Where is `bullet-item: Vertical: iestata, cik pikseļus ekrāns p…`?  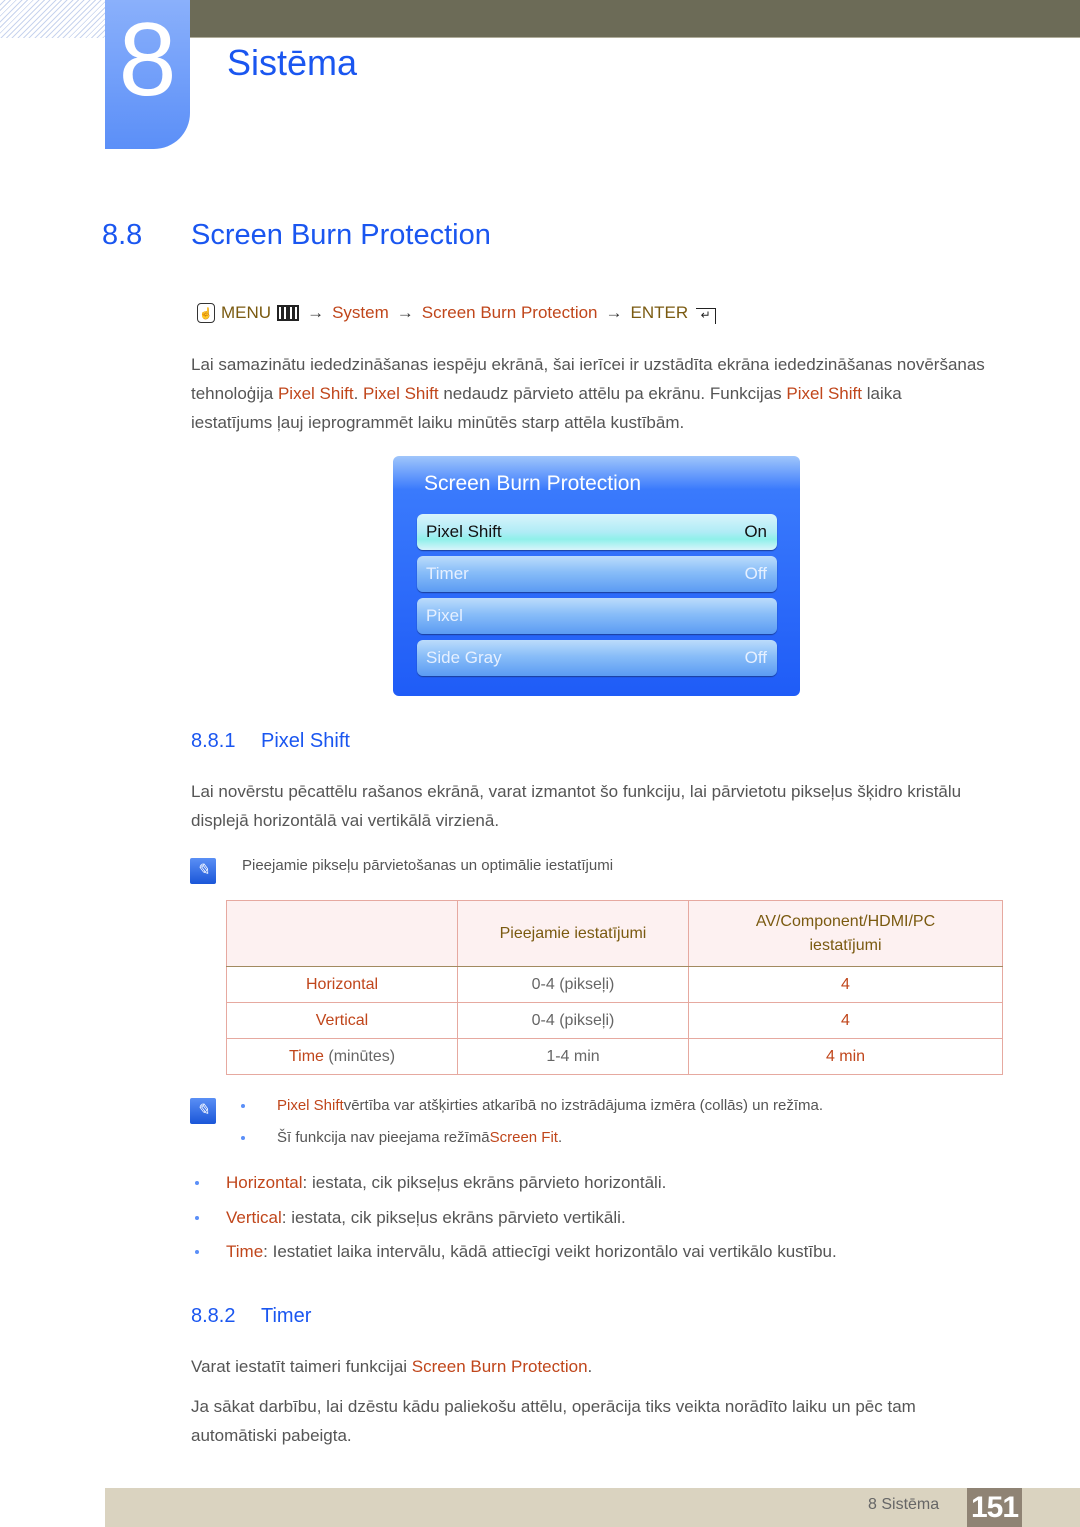
bullet-item: Vertical: iestata, cik pikseļus ekrāns p… is located at coordinates (410, 1218).